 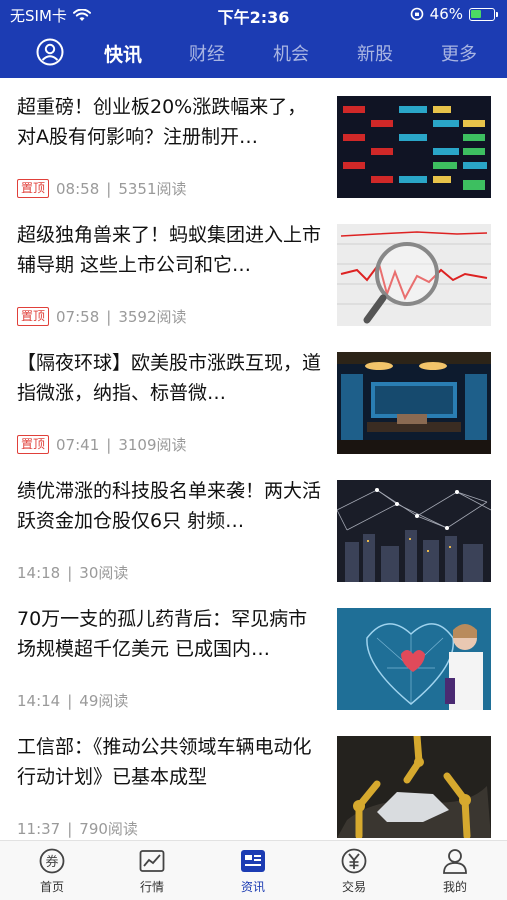 What do you see at coordinates (123, 53) in the screenshot?
I see `tab-kuaixun: 快讯` at bounding box center [123, 53].